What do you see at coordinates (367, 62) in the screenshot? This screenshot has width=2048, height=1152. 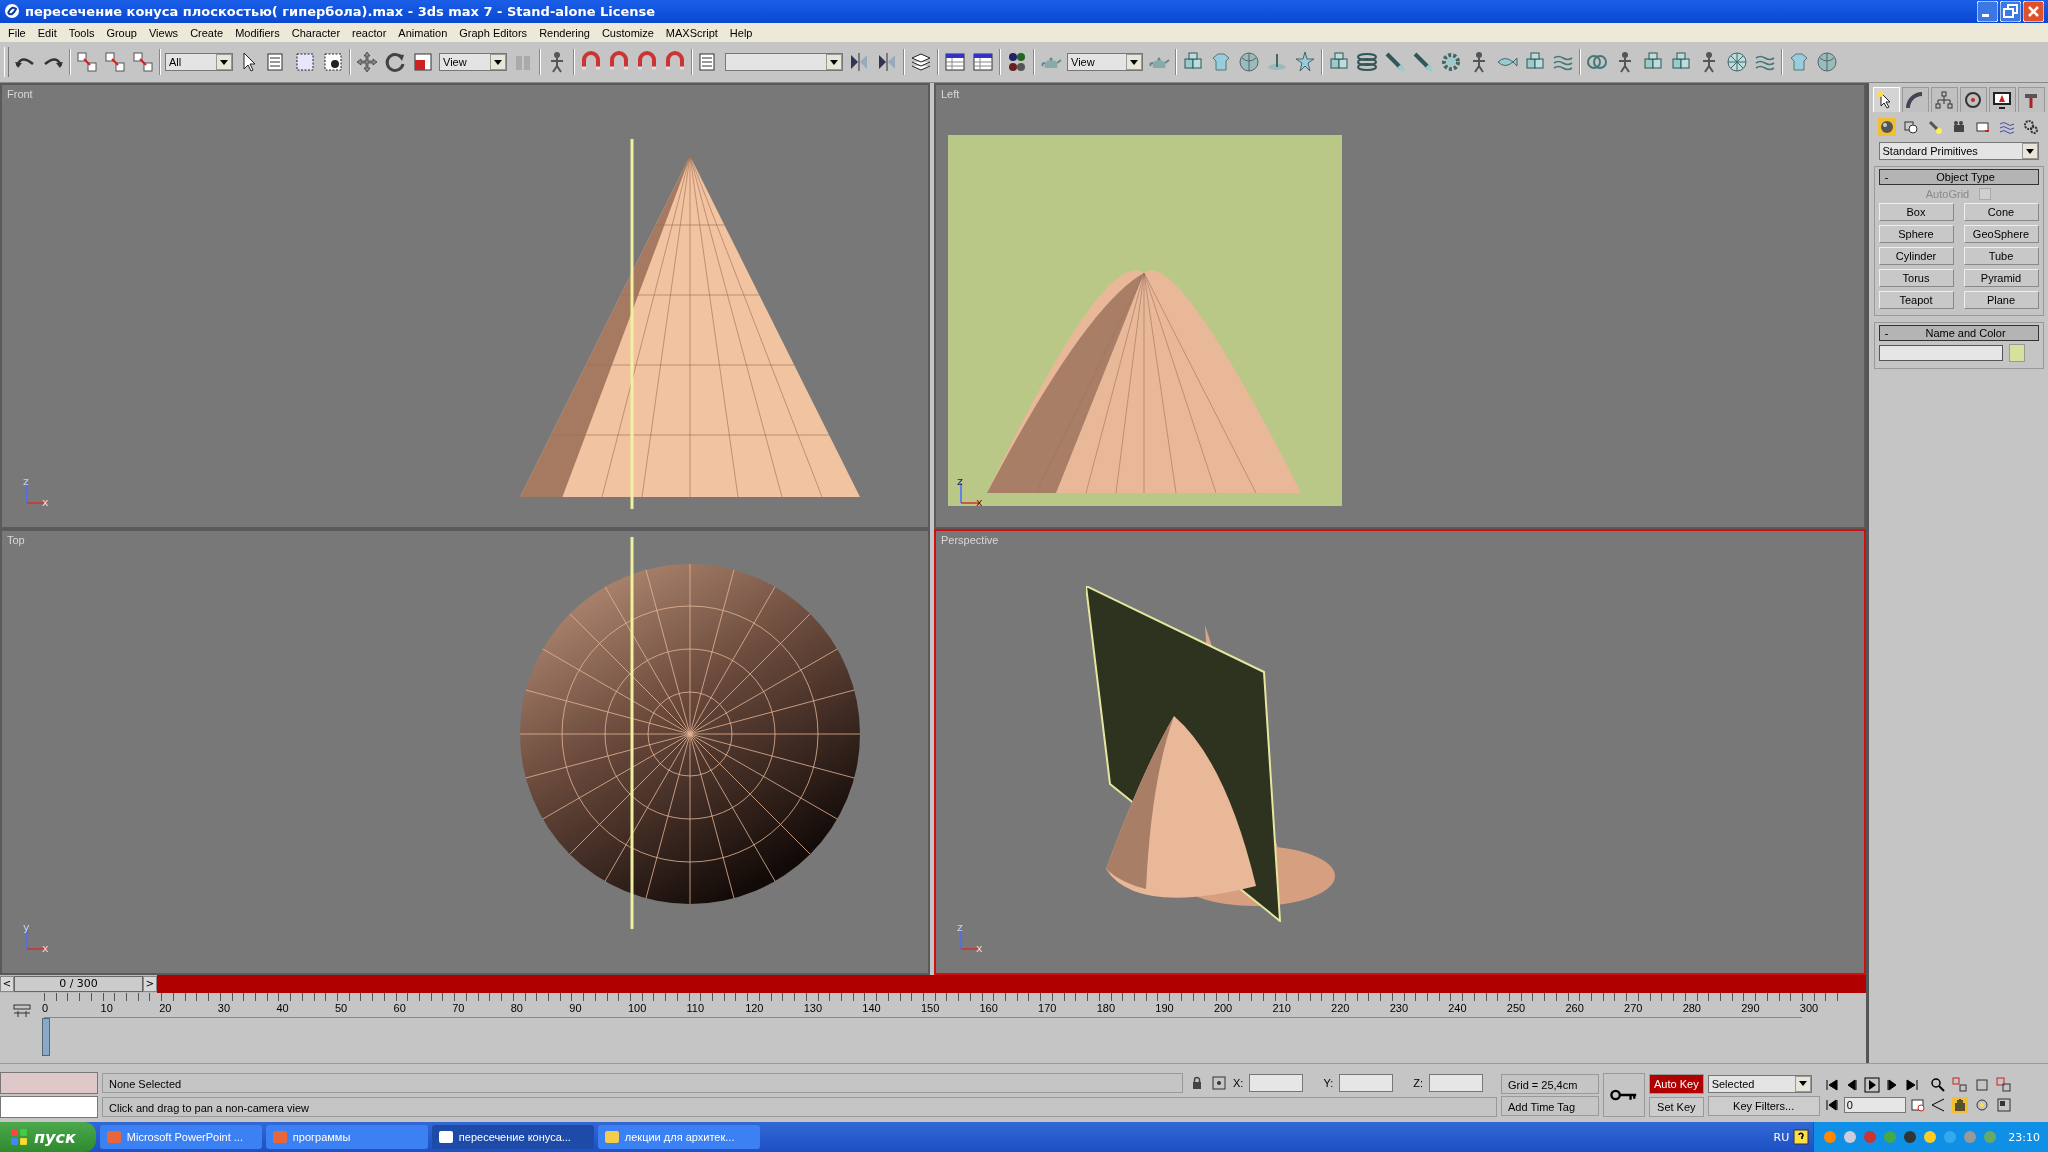 I see `move-icon` at bounding box center [367, 62].